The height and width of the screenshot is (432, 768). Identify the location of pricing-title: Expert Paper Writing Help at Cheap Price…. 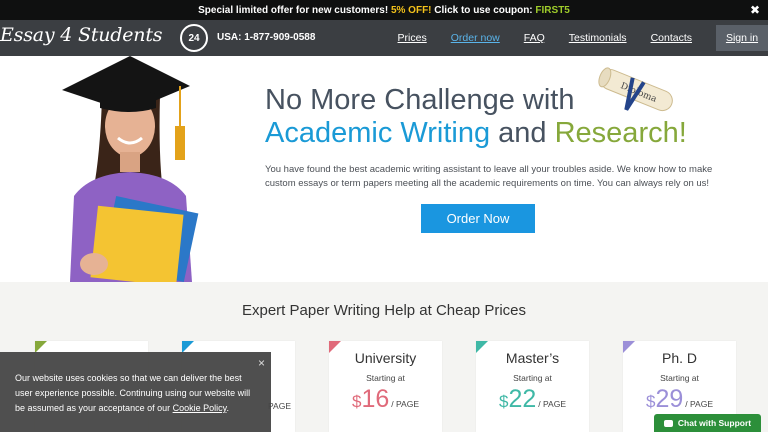
(384, 310).